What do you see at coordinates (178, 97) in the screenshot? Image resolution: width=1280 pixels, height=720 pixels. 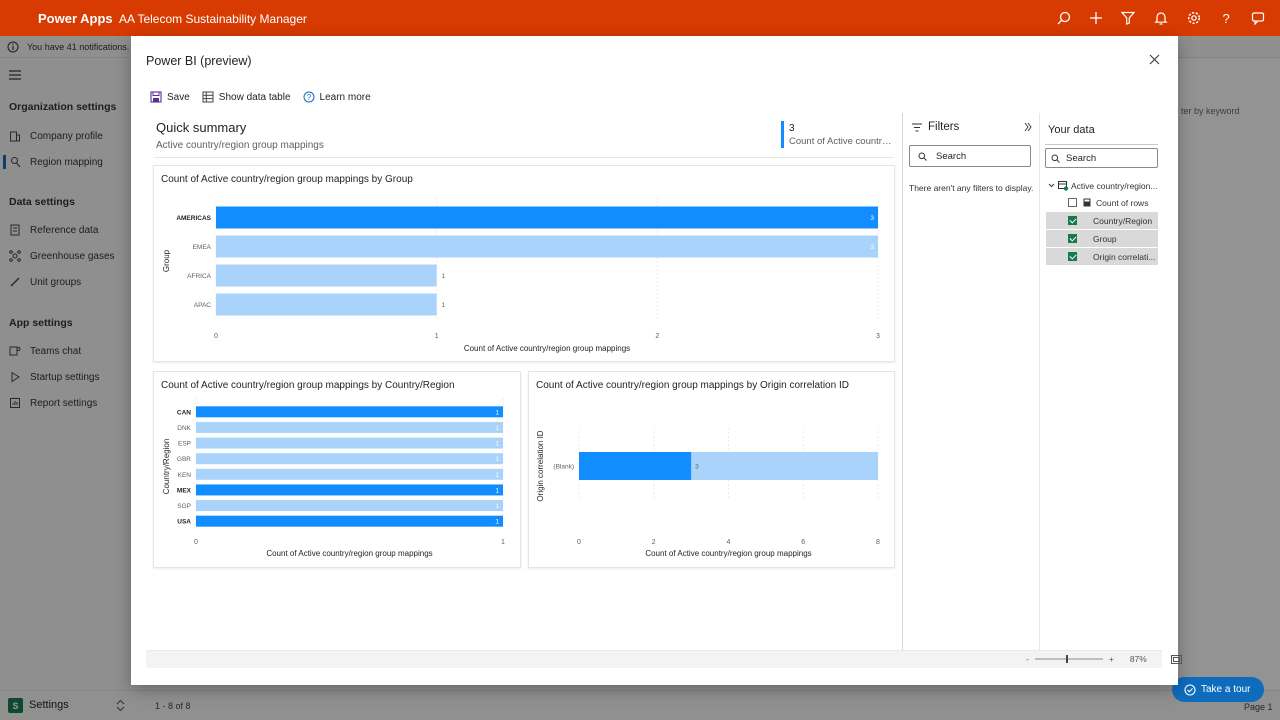 I see `save-label: Save` at bounding box center [178, 97].